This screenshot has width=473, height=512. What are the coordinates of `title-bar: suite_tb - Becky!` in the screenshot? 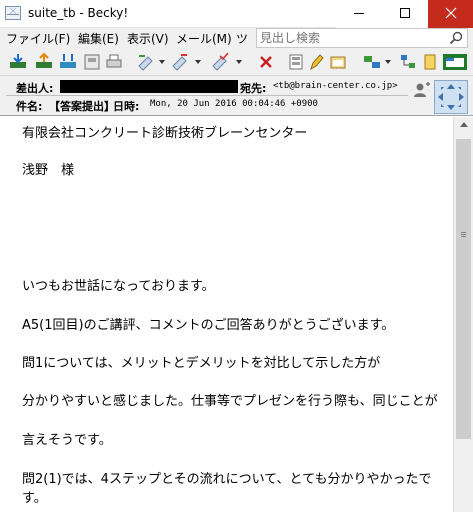 It's located at (236, 14).